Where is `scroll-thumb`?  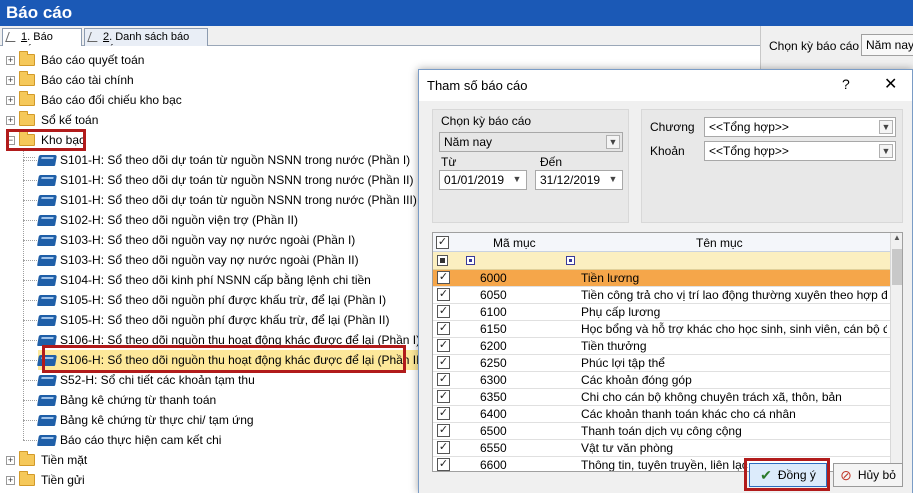
scroll-thumb is located at coordinates (897, 267).